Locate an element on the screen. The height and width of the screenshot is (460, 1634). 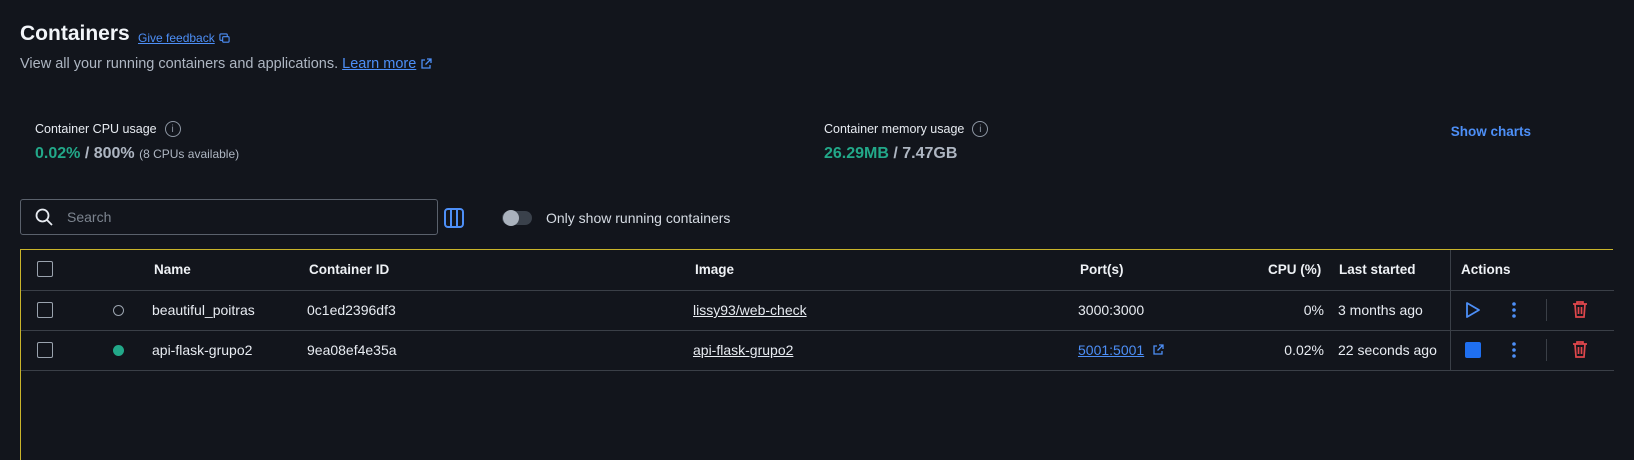
give-feedback-label: Give feedback is located at coordinates (176, 38).